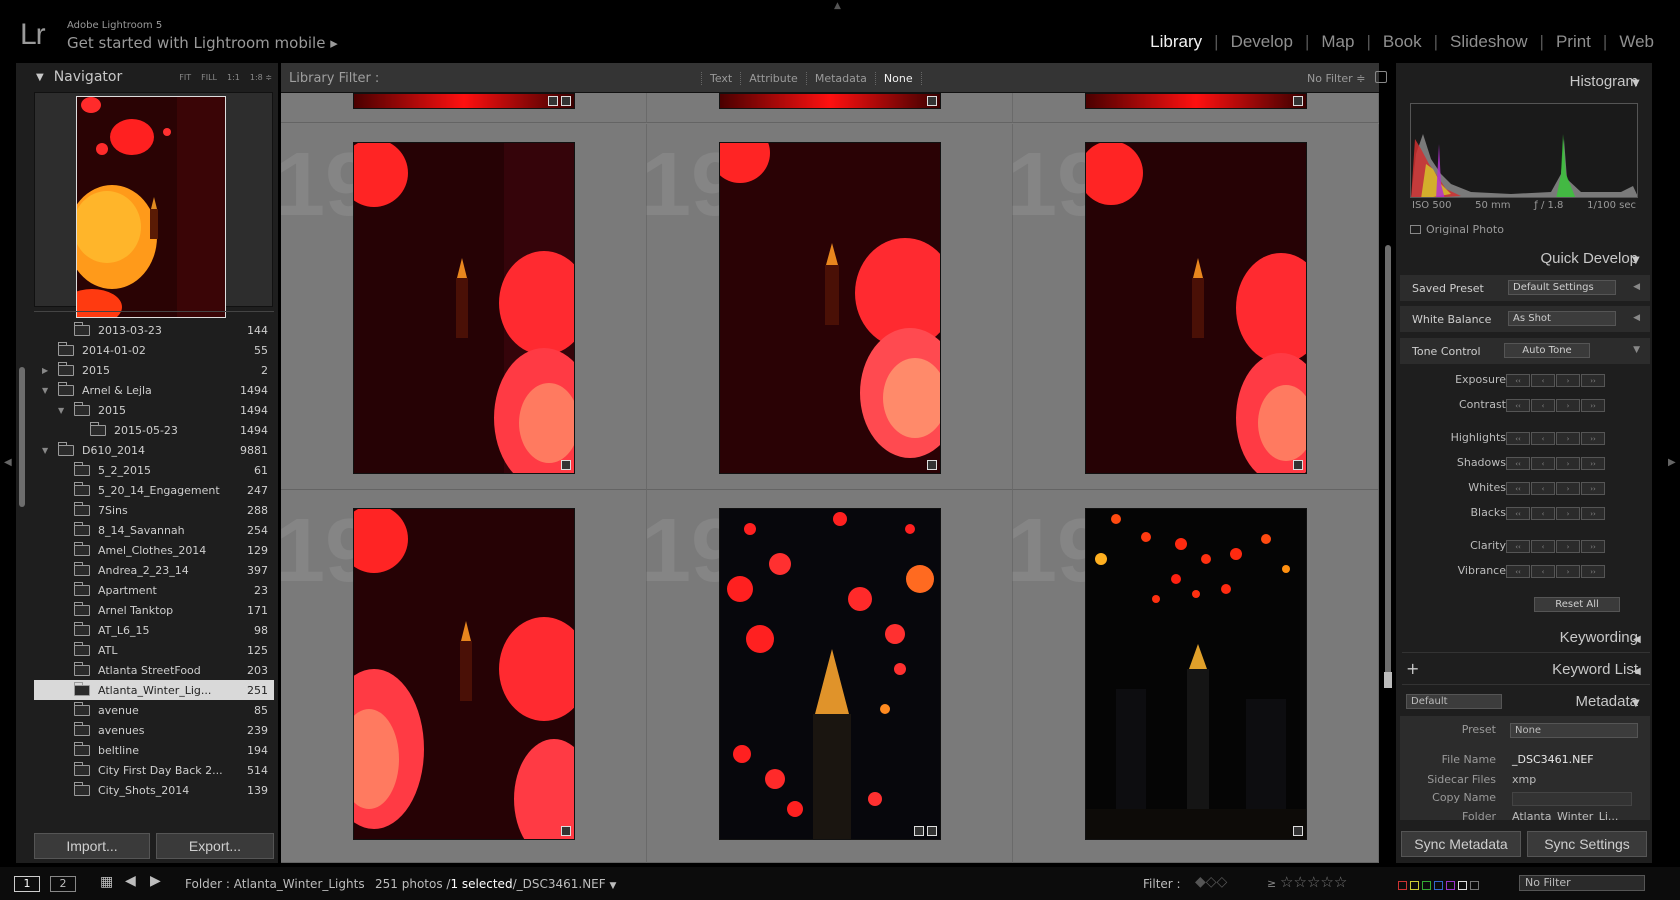  What do you see at coordinates (154, 730) in the screenshot?
I see `folder-row: avenues 239` at bounding box center [154, 730].